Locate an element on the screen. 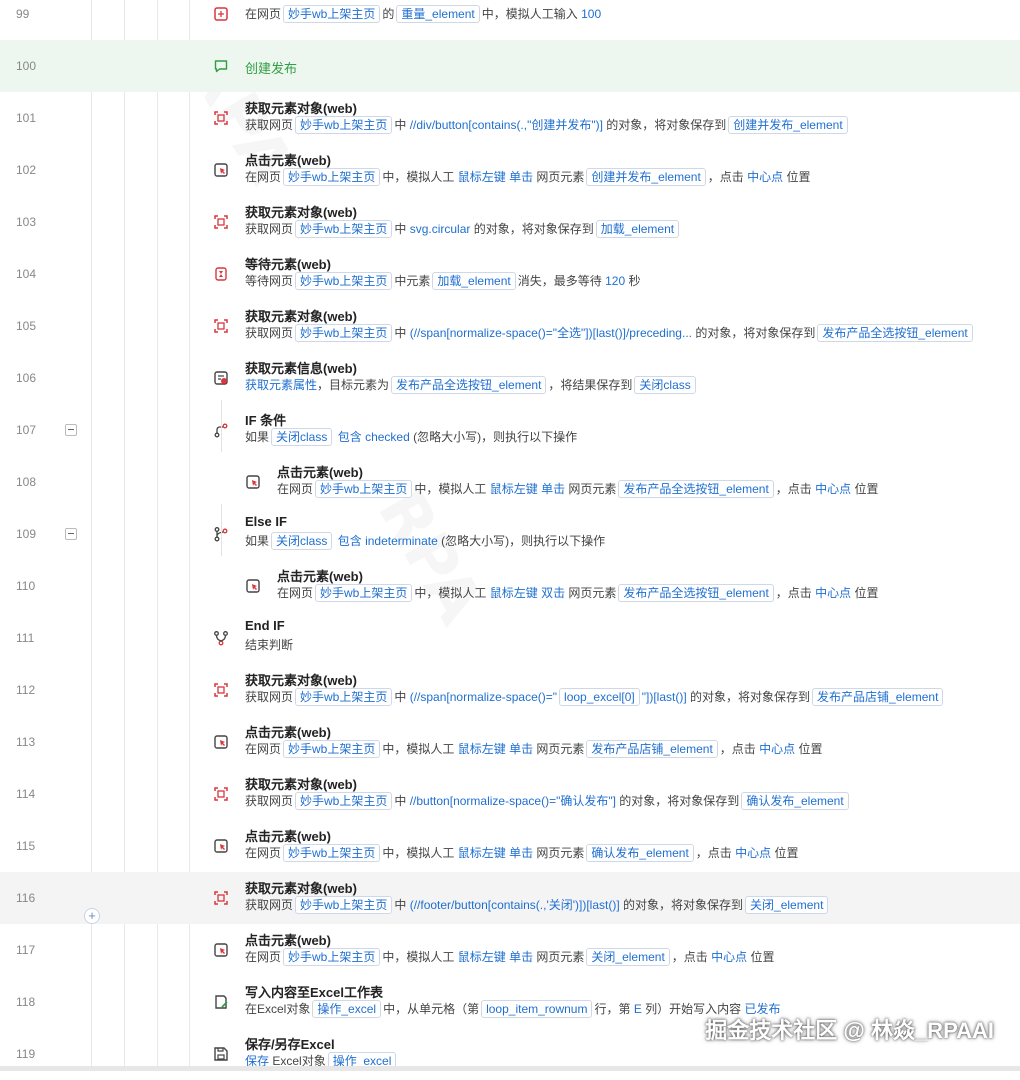  parameter-value: //div/button[contains(.,"创建并发布")] is located at coordinates (506, 125).